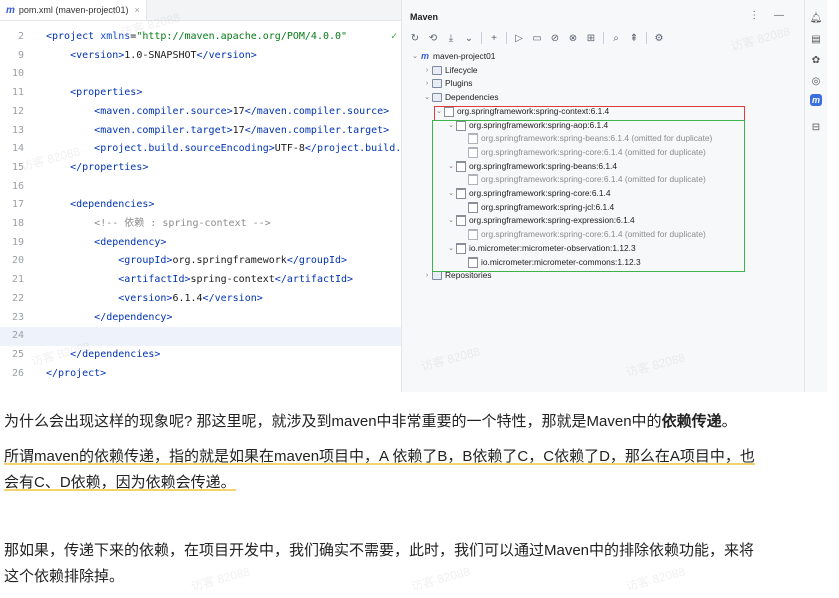 This screenshot has width=839, height=598. Describe the element at coordinates (469, 38) in the screenshot. I see `expand-icon: ⌄` at that location.